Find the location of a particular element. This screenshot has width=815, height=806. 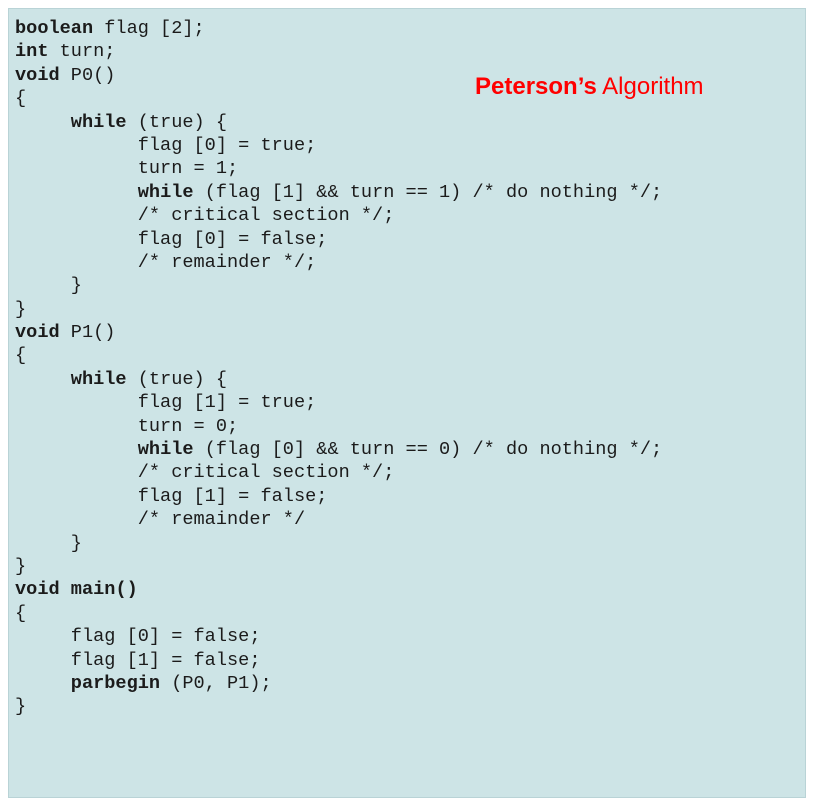

code-text: /* remainder */ is located at coordinates (160, 520).